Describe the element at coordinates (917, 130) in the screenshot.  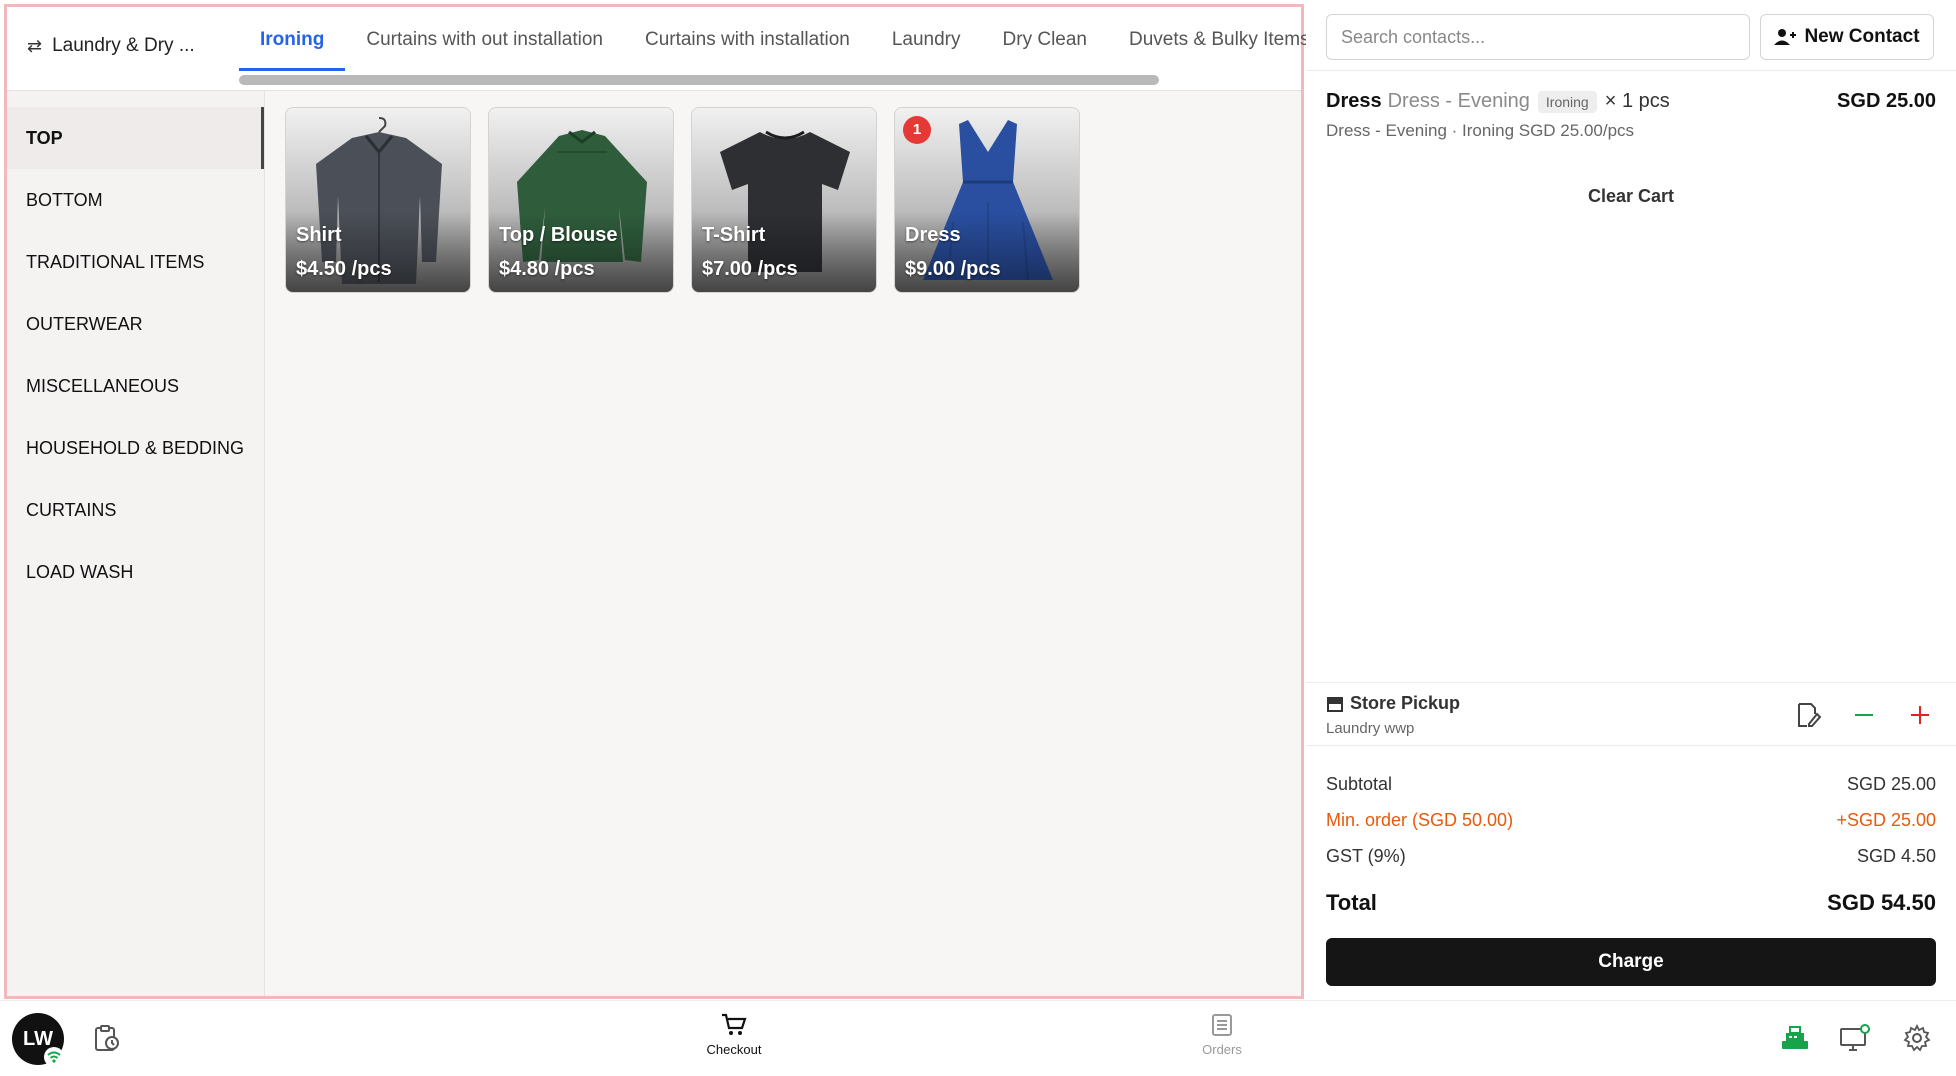
I see `cart-count-badge: 1` at that location.